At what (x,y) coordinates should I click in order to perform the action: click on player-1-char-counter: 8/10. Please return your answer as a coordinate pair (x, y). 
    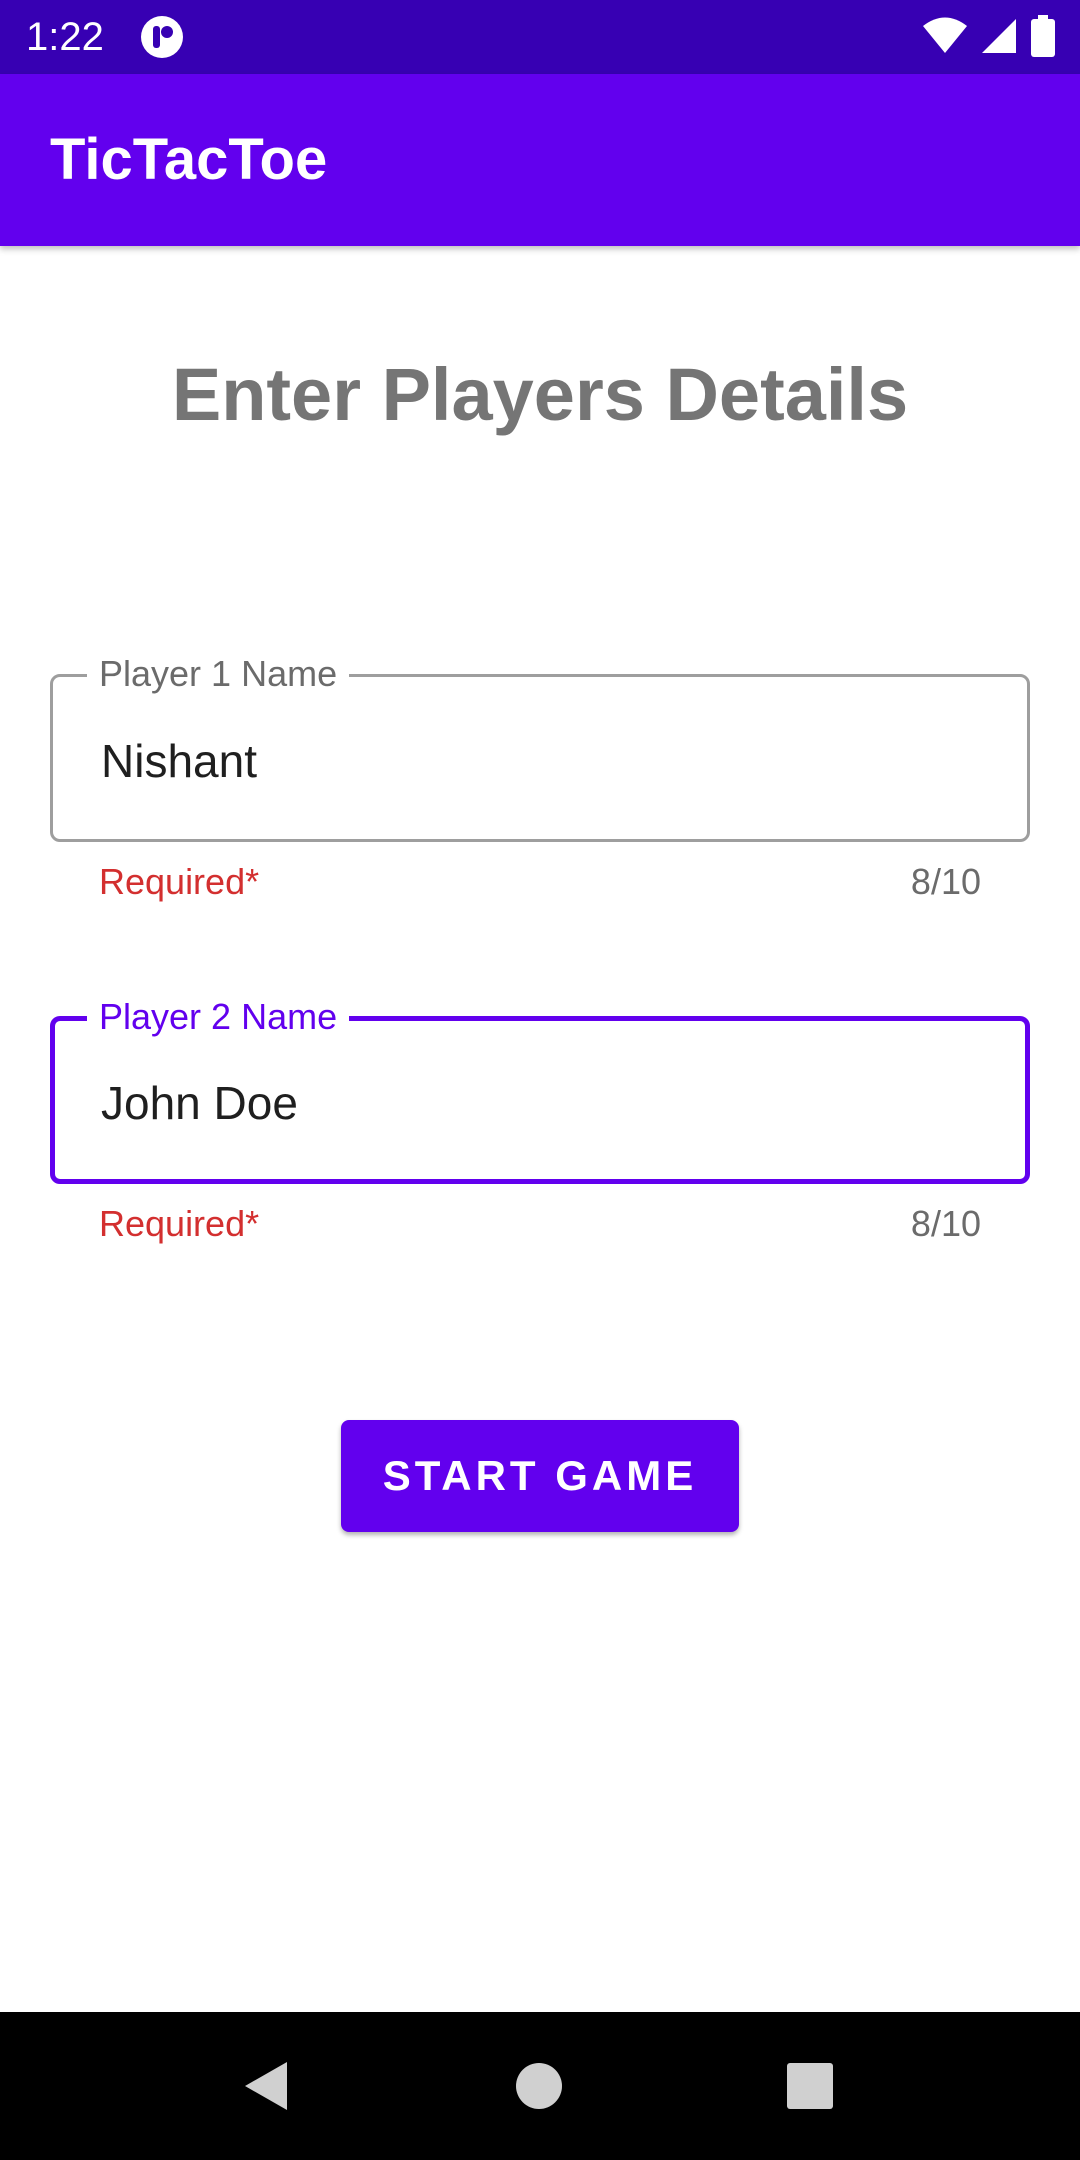
    Looking at the image, I should click on (945, 881).